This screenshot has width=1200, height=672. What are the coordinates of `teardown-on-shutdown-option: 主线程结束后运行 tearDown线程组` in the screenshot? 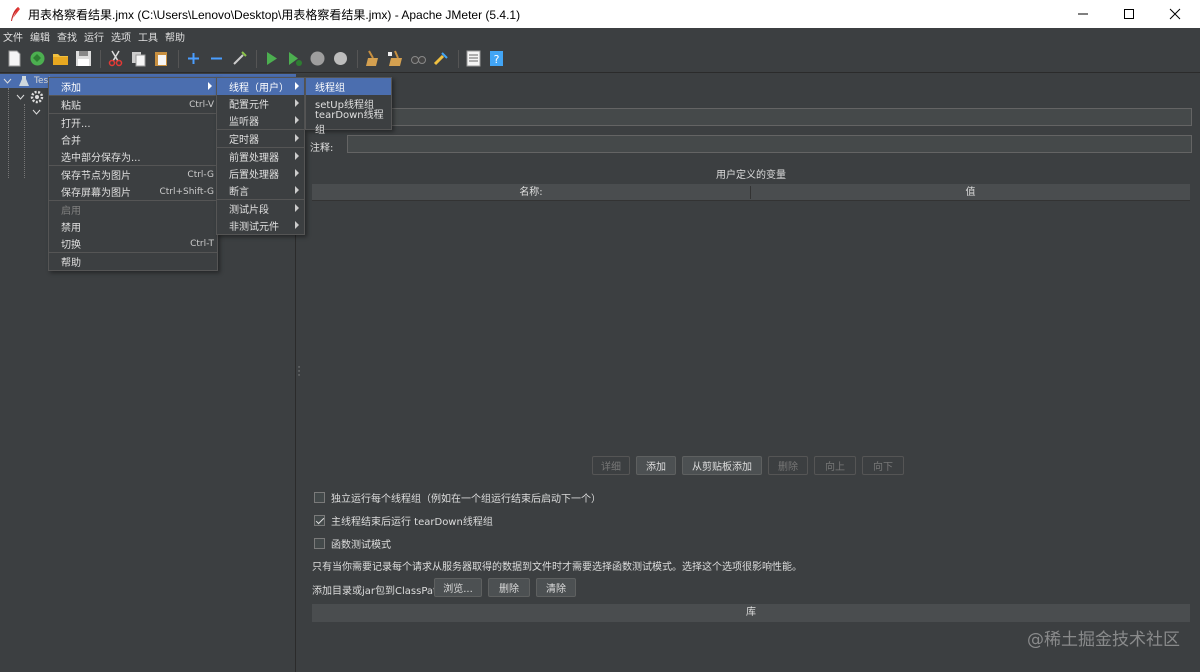 It's located at (403, 520).